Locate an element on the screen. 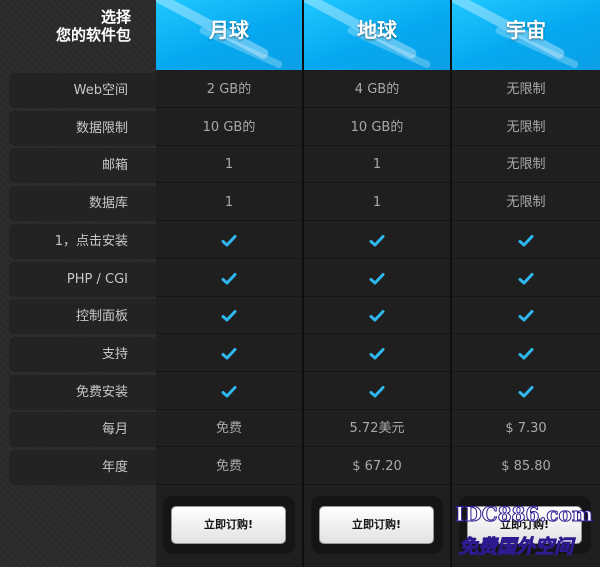  plan-name-moon: 月球 is located at coordinates (229, 30).